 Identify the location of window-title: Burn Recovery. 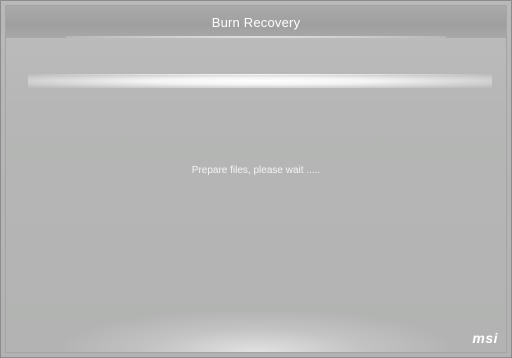
(256, 22).